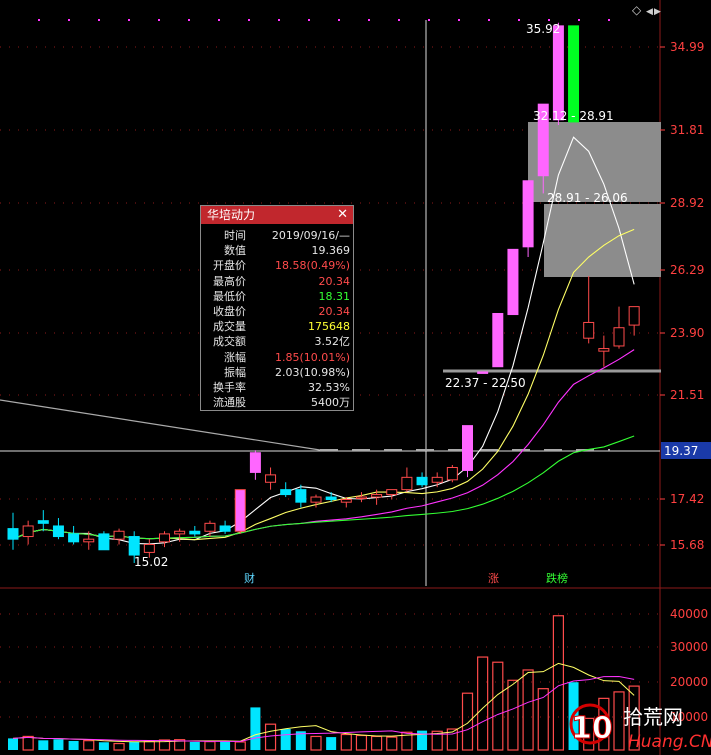 The width and height of the screenshot is (711, 755). Describe the element at coordinates (334, 296) in the screenshot. I see `info-row-value: 18.31` at that location.